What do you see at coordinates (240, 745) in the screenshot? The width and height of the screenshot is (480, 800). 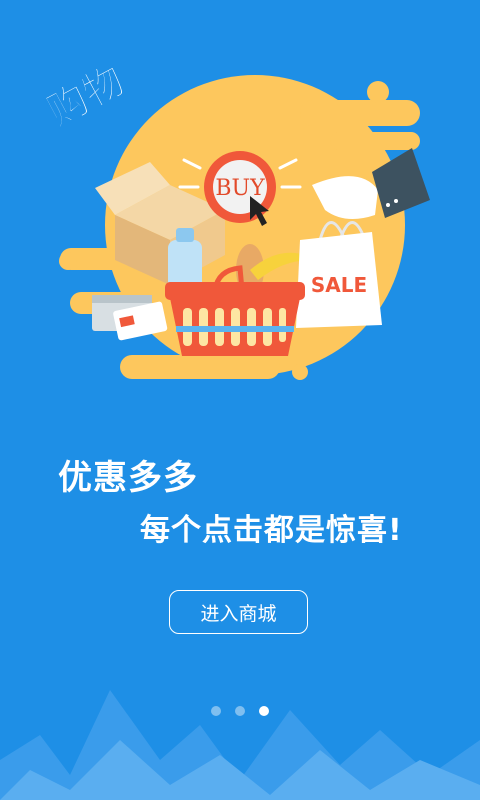 I see `mountain-decoration` at bounding box center [240, 745].